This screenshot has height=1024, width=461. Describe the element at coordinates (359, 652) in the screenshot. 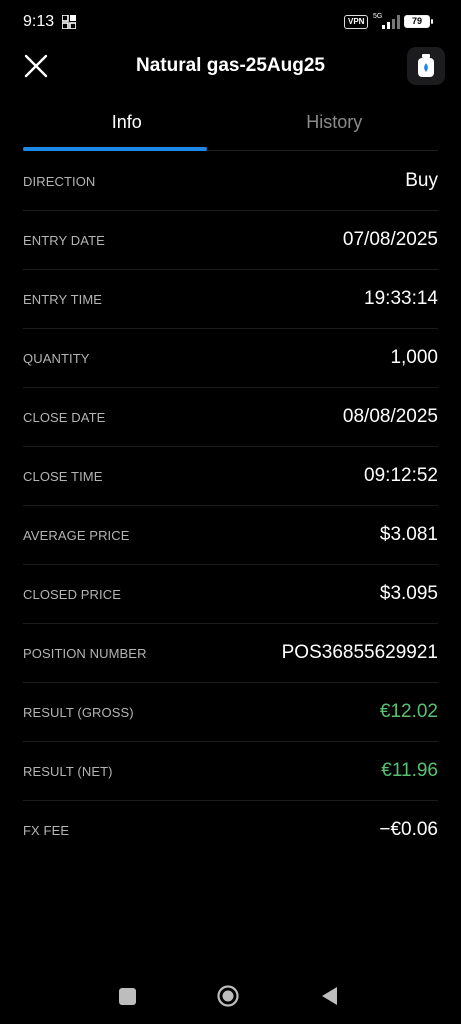

I see `row-value: POS36855629921` at that location.